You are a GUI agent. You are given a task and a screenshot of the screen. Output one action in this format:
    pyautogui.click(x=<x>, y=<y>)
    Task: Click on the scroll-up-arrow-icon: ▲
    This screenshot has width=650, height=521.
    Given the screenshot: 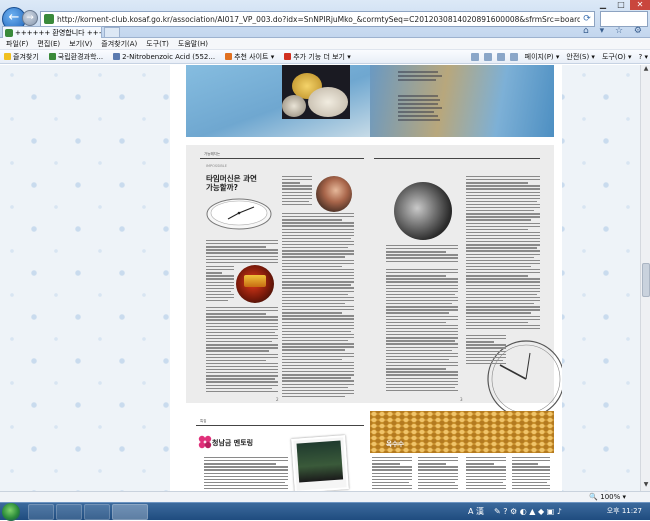 What is the action you would take?
    pyautogui.click(x=645, y=70)
    